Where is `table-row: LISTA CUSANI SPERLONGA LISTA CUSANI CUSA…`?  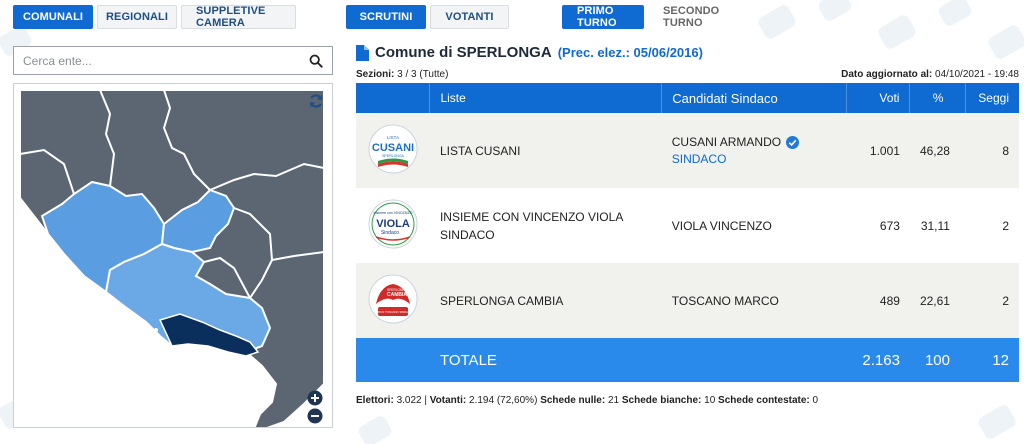 table-row: LISTA CUSANI SPERLONGA LISTA CUSANI CUSA… is located at coordinates (687, 150).